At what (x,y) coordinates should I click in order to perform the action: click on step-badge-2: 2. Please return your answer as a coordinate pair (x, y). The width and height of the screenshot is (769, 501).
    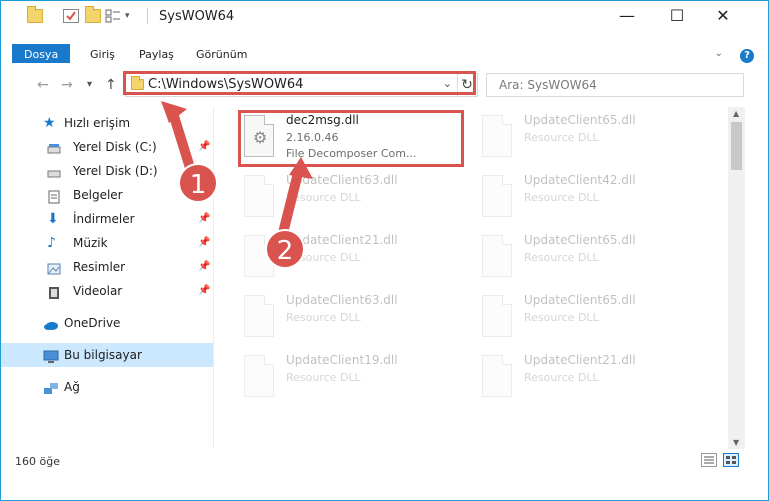
    Looking at the image, I should click on (285, 249).